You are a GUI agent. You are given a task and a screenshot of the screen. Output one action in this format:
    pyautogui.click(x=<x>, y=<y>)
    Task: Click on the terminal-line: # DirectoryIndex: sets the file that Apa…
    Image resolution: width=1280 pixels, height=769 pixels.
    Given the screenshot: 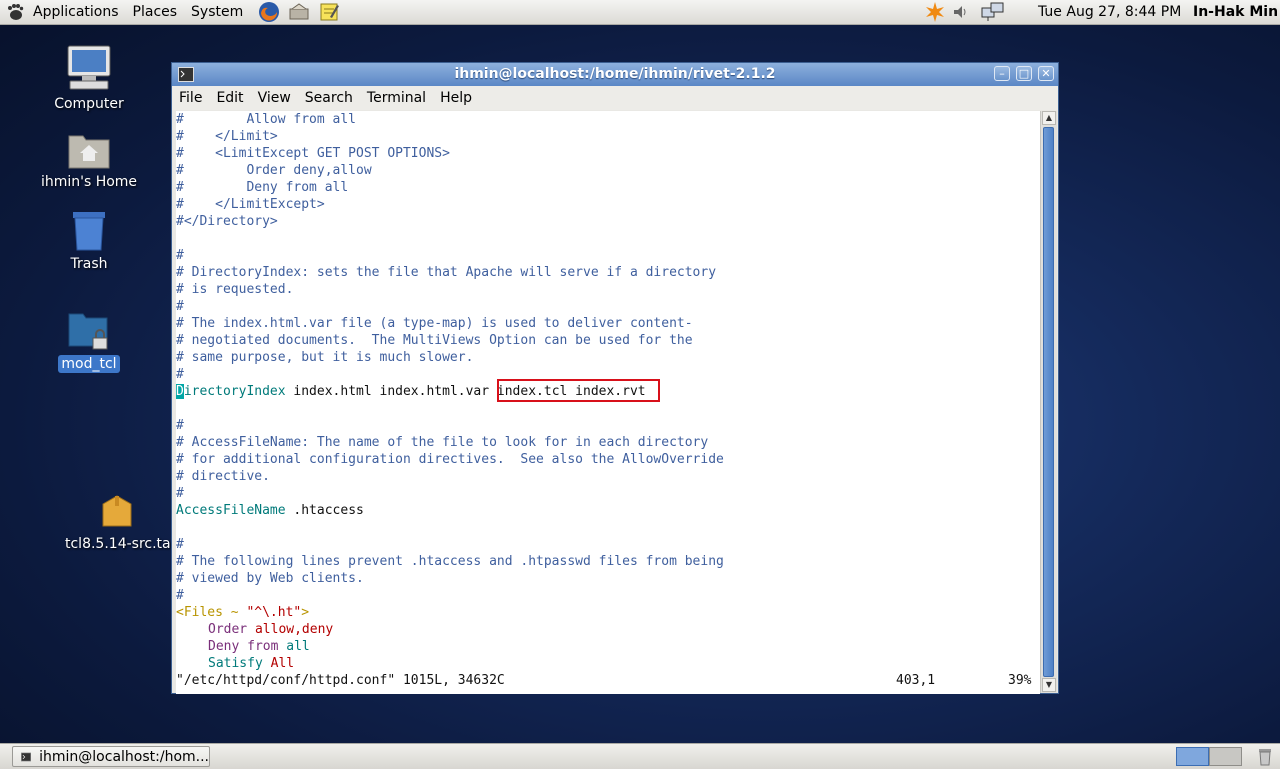 What is the action you would take?
    pyautogui.click(x=446, y=272)
    